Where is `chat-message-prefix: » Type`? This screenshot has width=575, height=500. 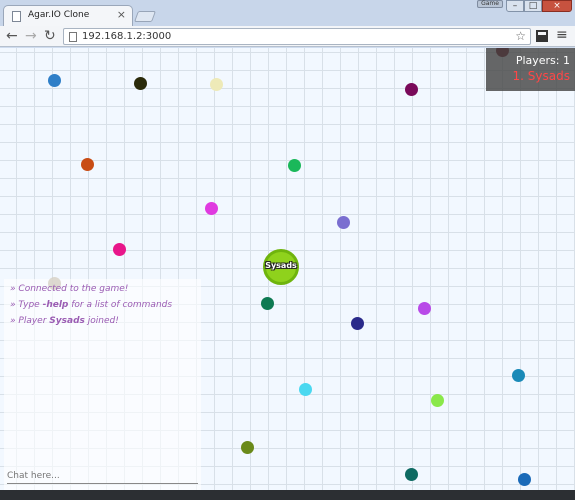
chat-message-prefix: » Type is located at coordinates (26, 305).